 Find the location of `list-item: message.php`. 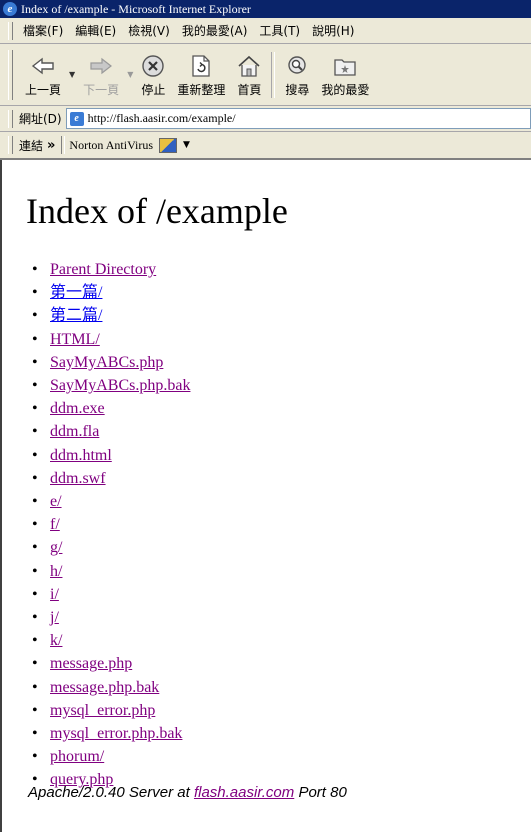

list-item: message.php is located at coordinates (111, 663).